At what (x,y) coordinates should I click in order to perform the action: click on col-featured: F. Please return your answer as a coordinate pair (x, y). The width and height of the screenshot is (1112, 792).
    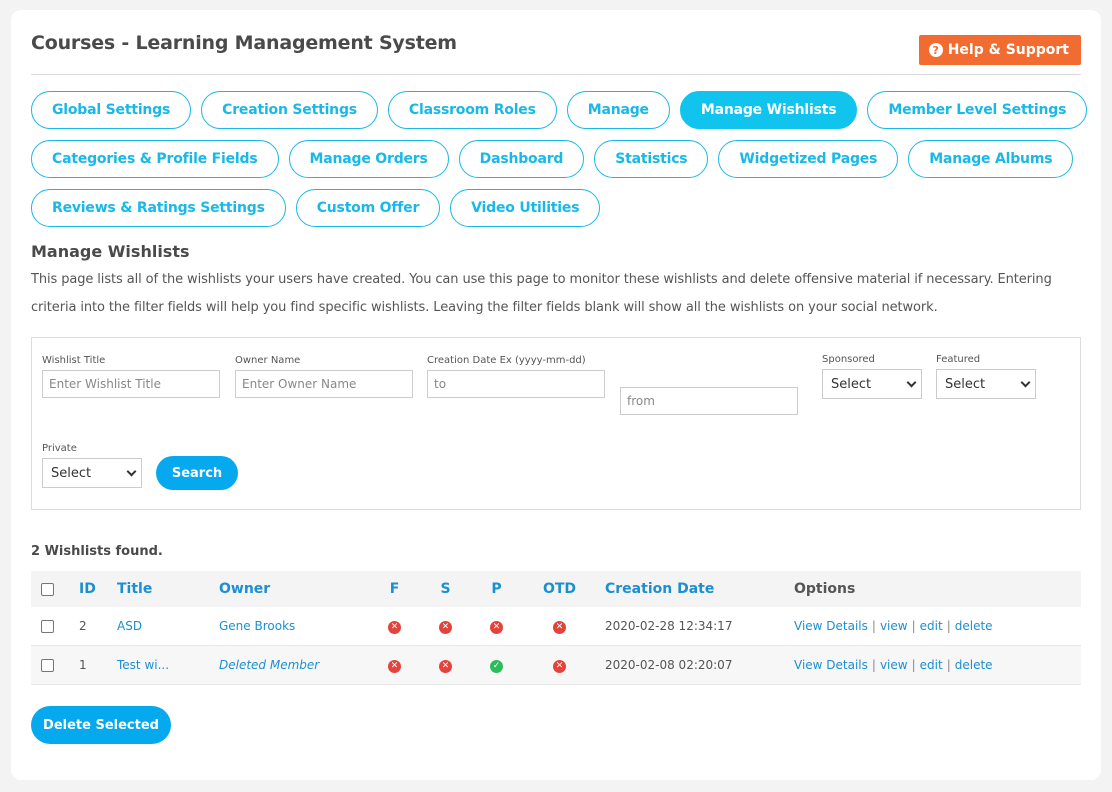
    Looking at the image, I should click on (394, 589).